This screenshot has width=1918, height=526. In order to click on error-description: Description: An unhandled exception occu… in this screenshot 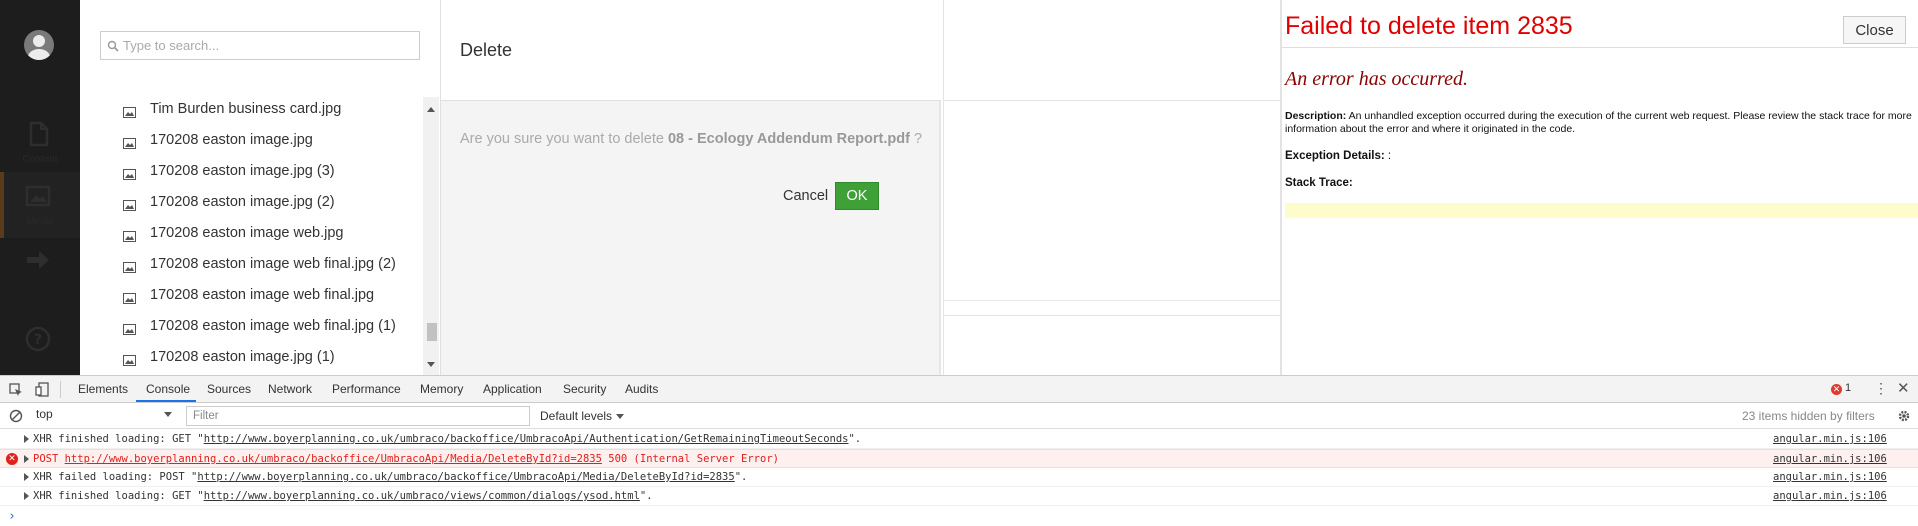, I will do `click(1600, 123)`.